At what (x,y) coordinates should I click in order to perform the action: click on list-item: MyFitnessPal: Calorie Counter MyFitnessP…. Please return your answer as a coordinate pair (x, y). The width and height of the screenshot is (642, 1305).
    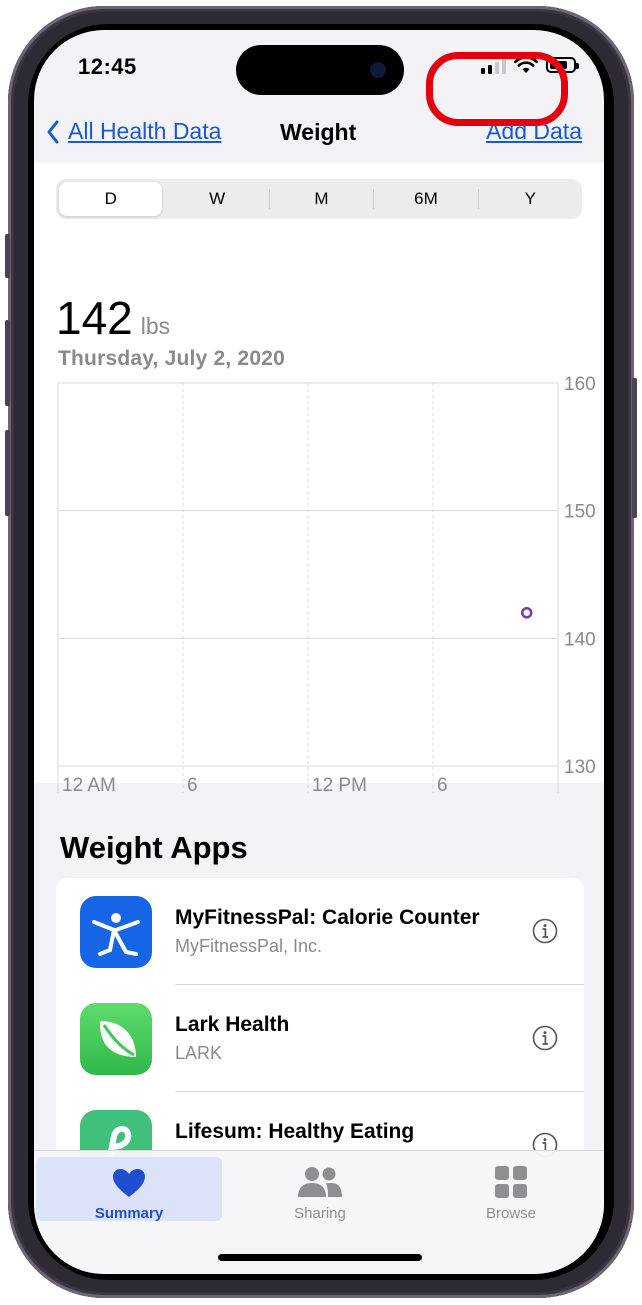
    Looking at the image, I should click on (320, 931).